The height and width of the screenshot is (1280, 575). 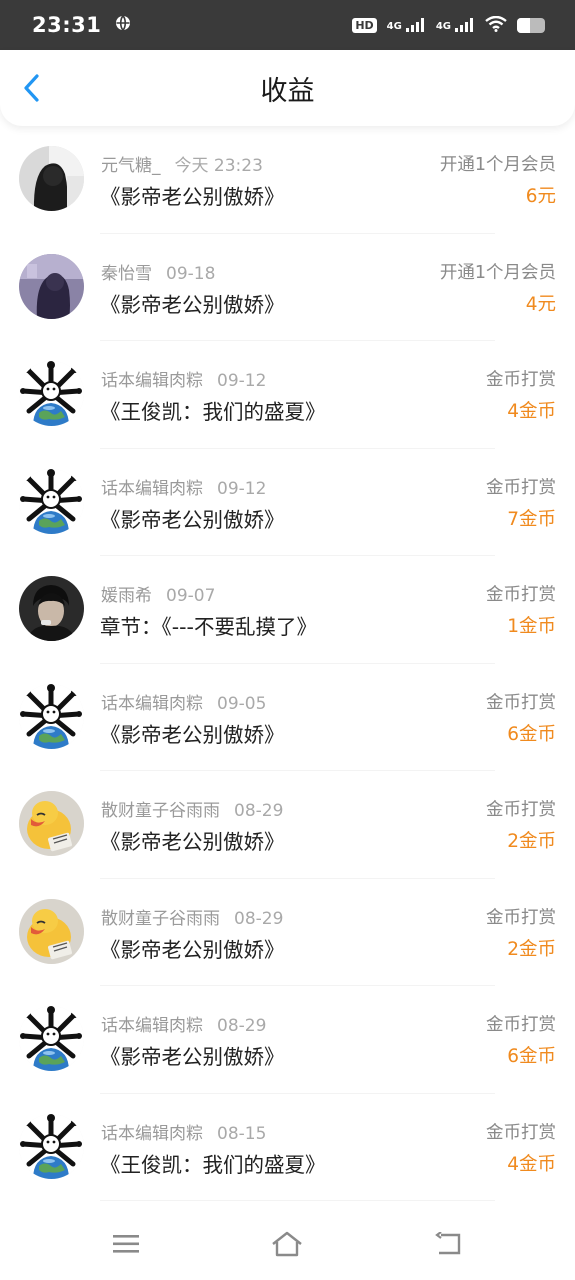 I want to click on earning-amount: 1金币, so click(x=531, y=626).